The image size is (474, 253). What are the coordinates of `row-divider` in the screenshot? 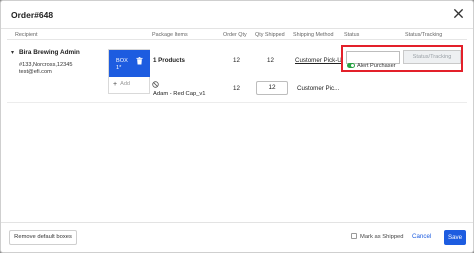 It's located at (237, 102).